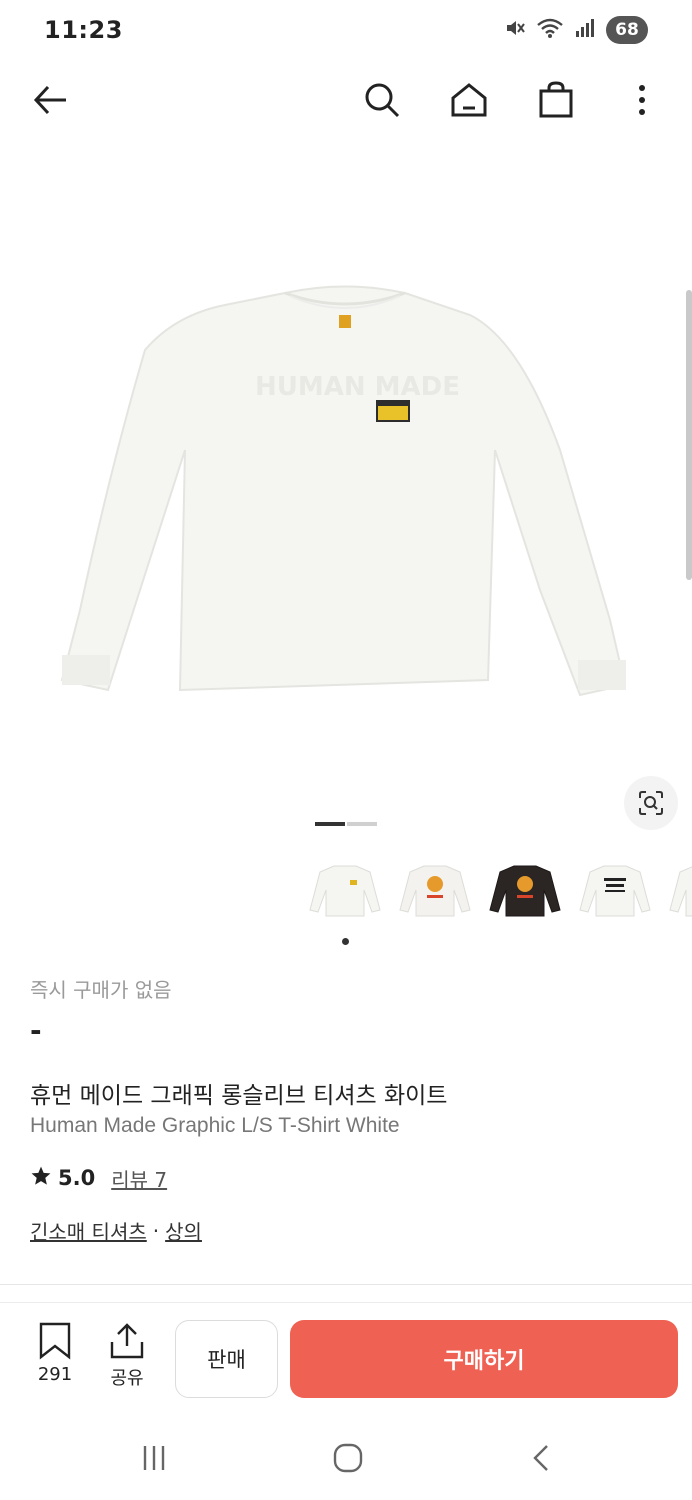 The height and width of the screenshot is (1500, 692). Describe the element at coordinates (525, 889) in the screenshot. I see `black-tshirt-tiger-thumb` at that location.